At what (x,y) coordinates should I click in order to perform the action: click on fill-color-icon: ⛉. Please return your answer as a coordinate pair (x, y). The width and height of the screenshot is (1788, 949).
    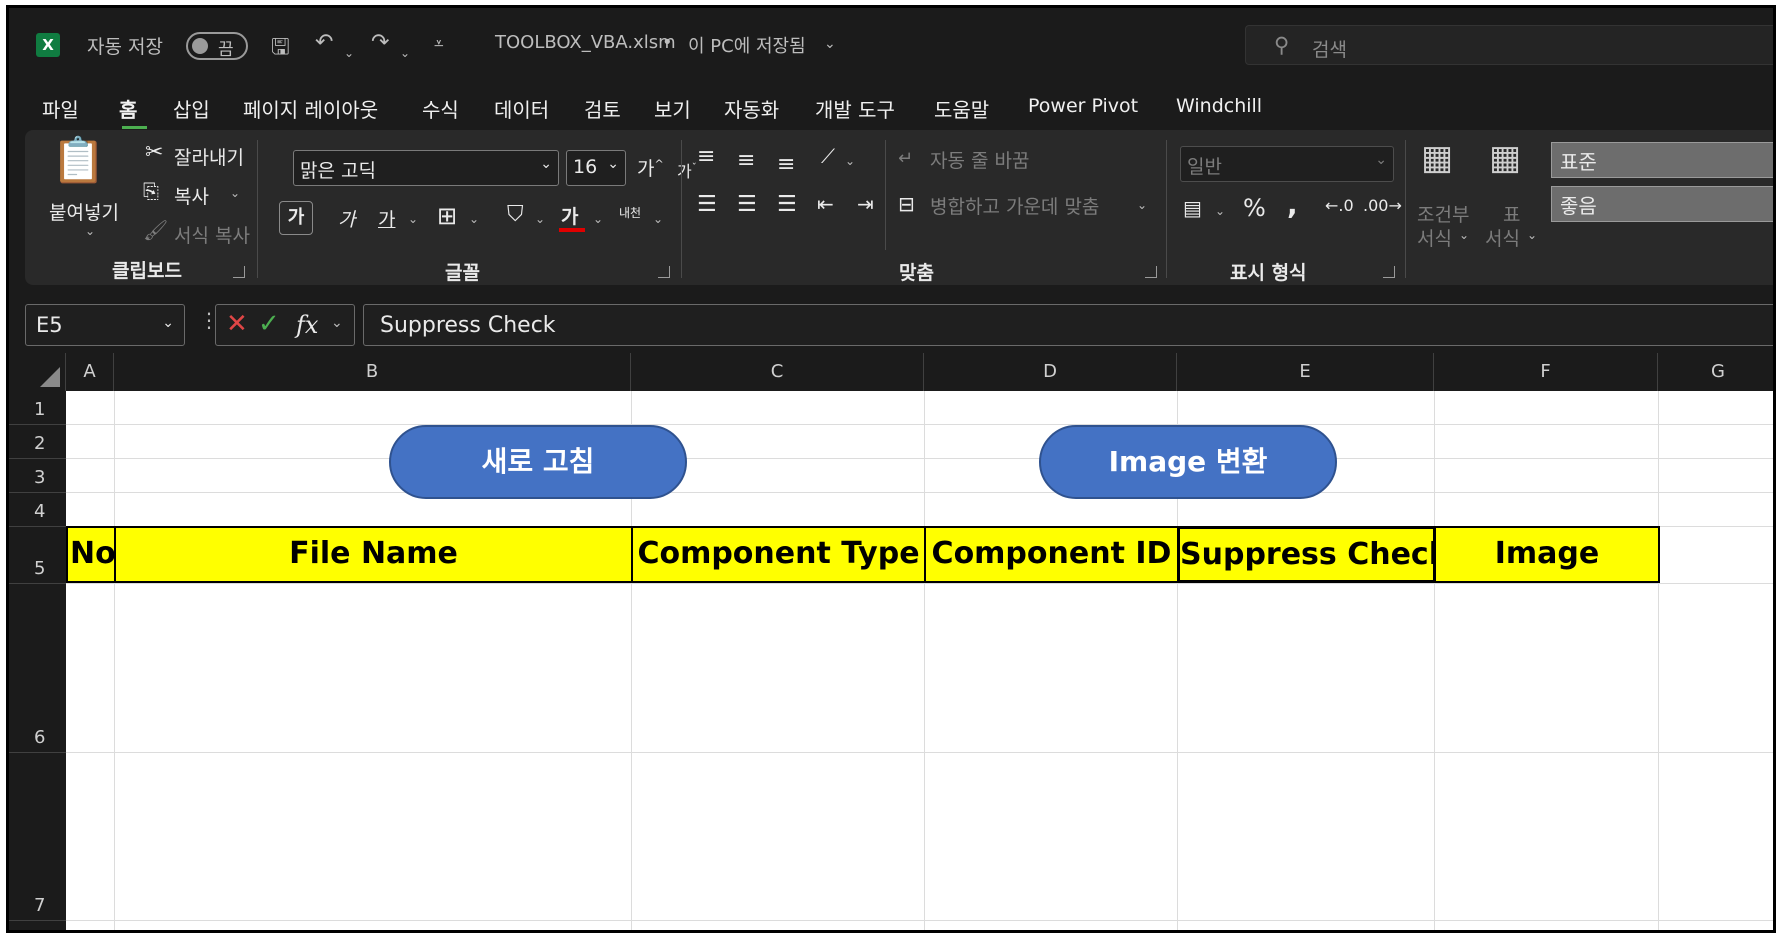
    Looking at the image, I should click on (515, 214).